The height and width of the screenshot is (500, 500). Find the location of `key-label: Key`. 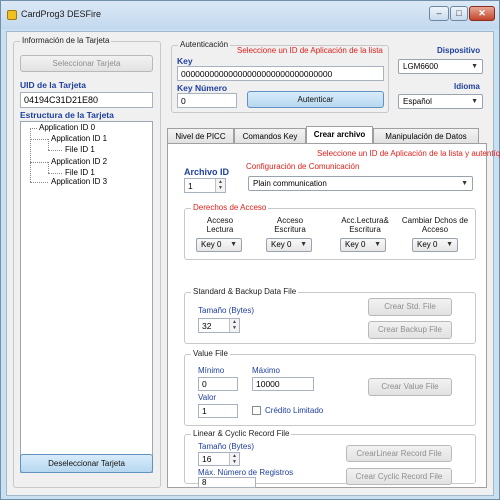

key-label: Key is located at coordinates (185, 61).